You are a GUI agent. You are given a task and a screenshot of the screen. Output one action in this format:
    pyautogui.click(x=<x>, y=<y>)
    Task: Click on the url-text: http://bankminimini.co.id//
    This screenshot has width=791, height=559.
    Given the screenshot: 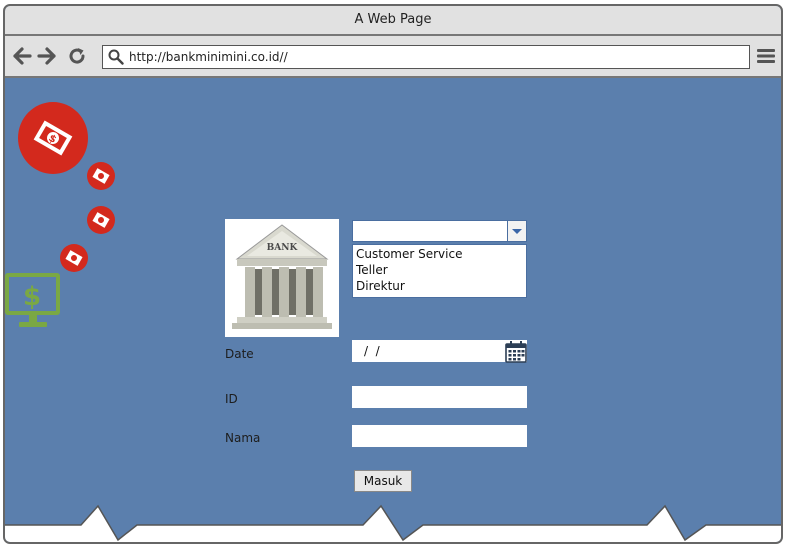 What is the action you would take?
    pyautogui.click(x=208, y=57)
    